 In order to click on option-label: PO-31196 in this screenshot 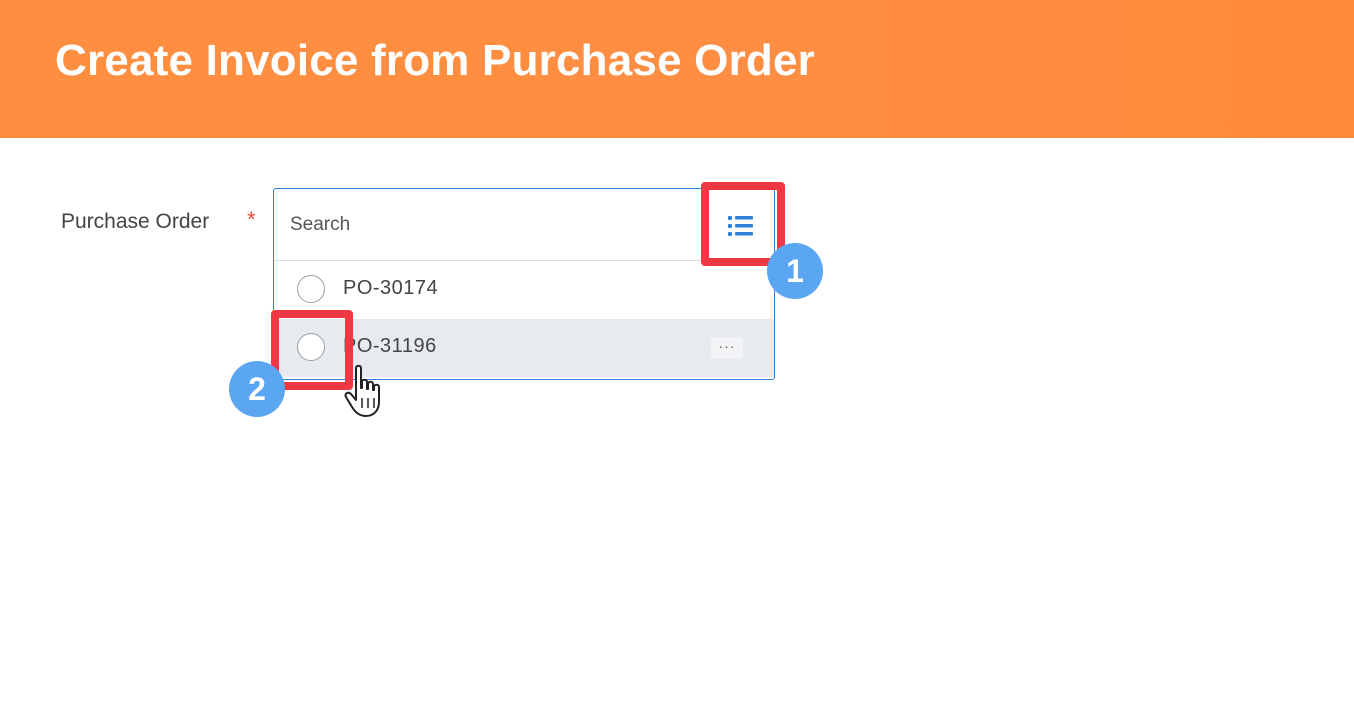, I will do `click(390, 346)`.